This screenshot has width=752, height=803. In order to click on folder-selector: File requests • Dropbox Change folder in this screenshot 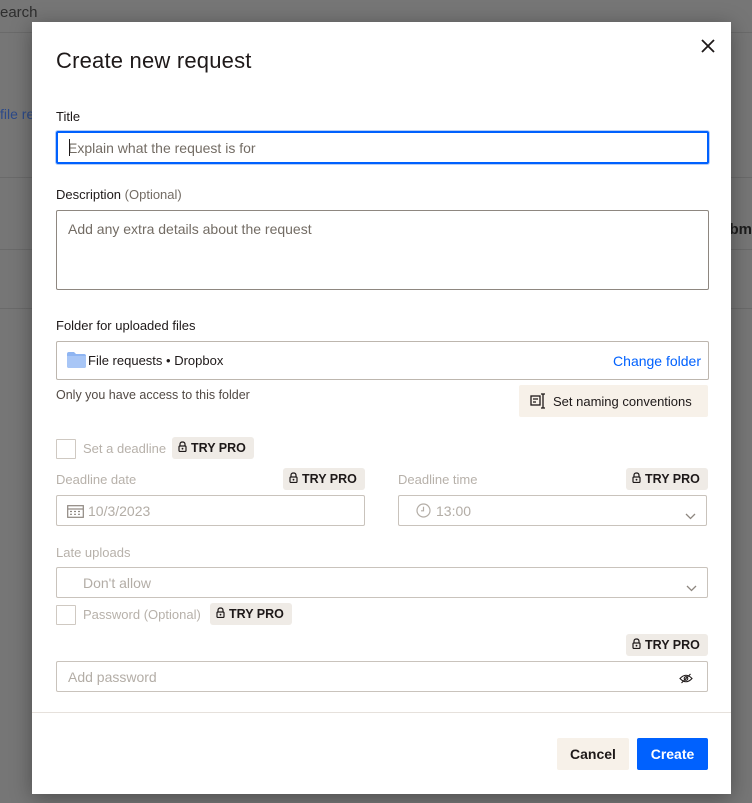, I will do `click(382, 360)`.